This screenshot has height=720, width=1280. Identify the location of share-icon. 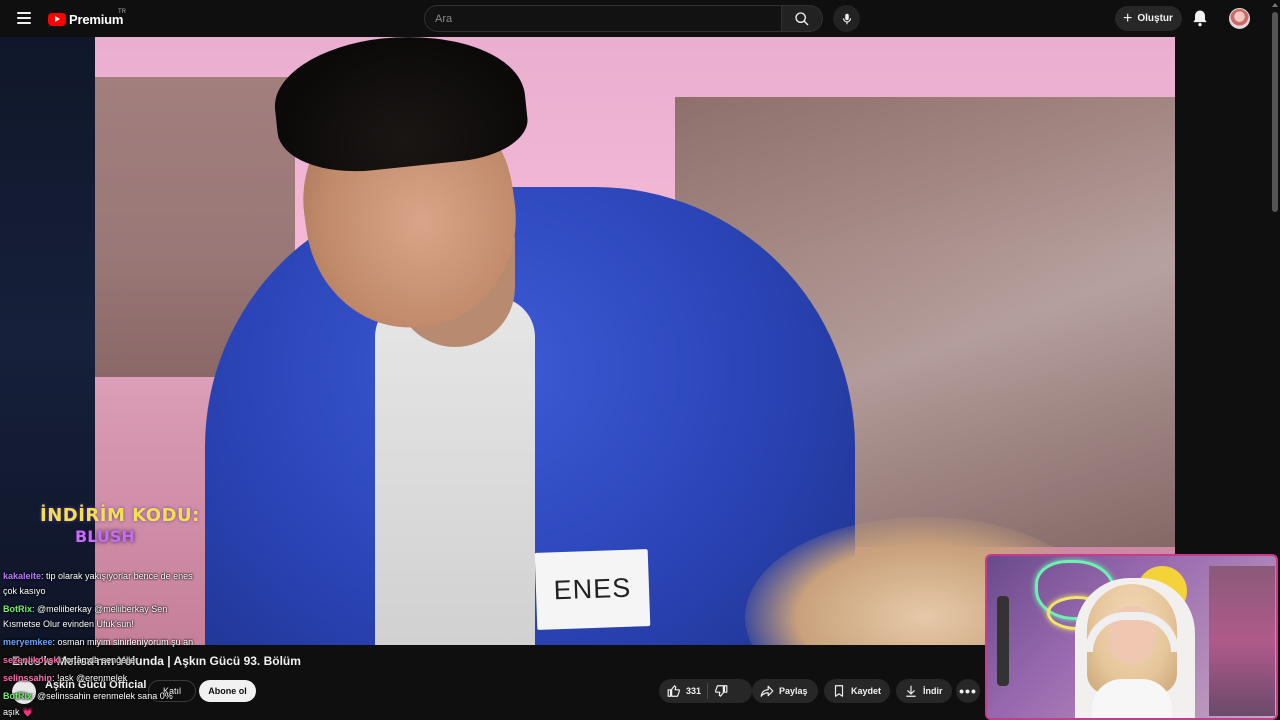
(767, 691).